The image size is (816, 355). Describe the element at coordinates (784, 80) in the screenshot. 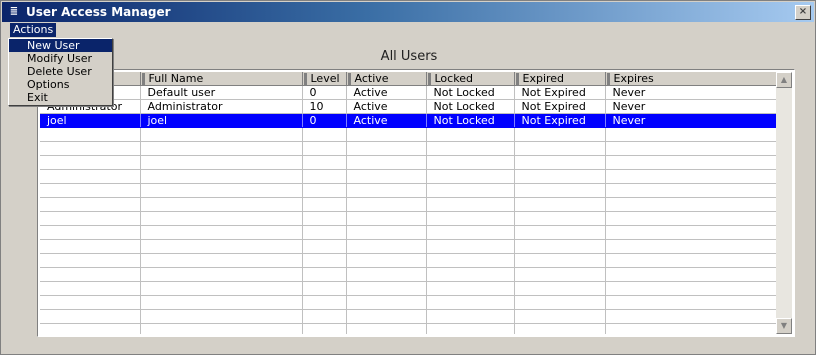

I see `scroll-up-icon: ▲` at that location.